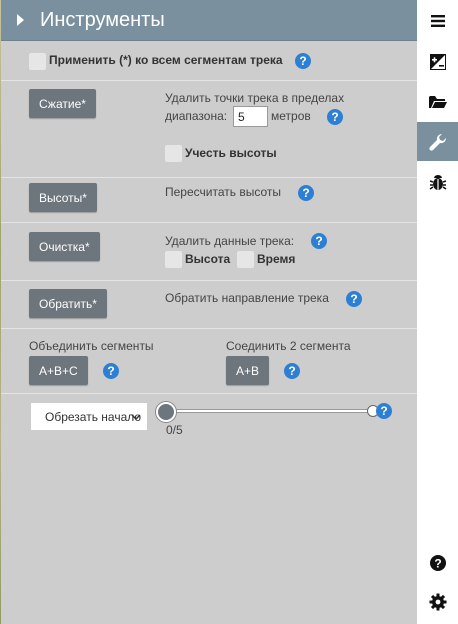  I want to click on join-help-icon: ?, so click(292, 371).